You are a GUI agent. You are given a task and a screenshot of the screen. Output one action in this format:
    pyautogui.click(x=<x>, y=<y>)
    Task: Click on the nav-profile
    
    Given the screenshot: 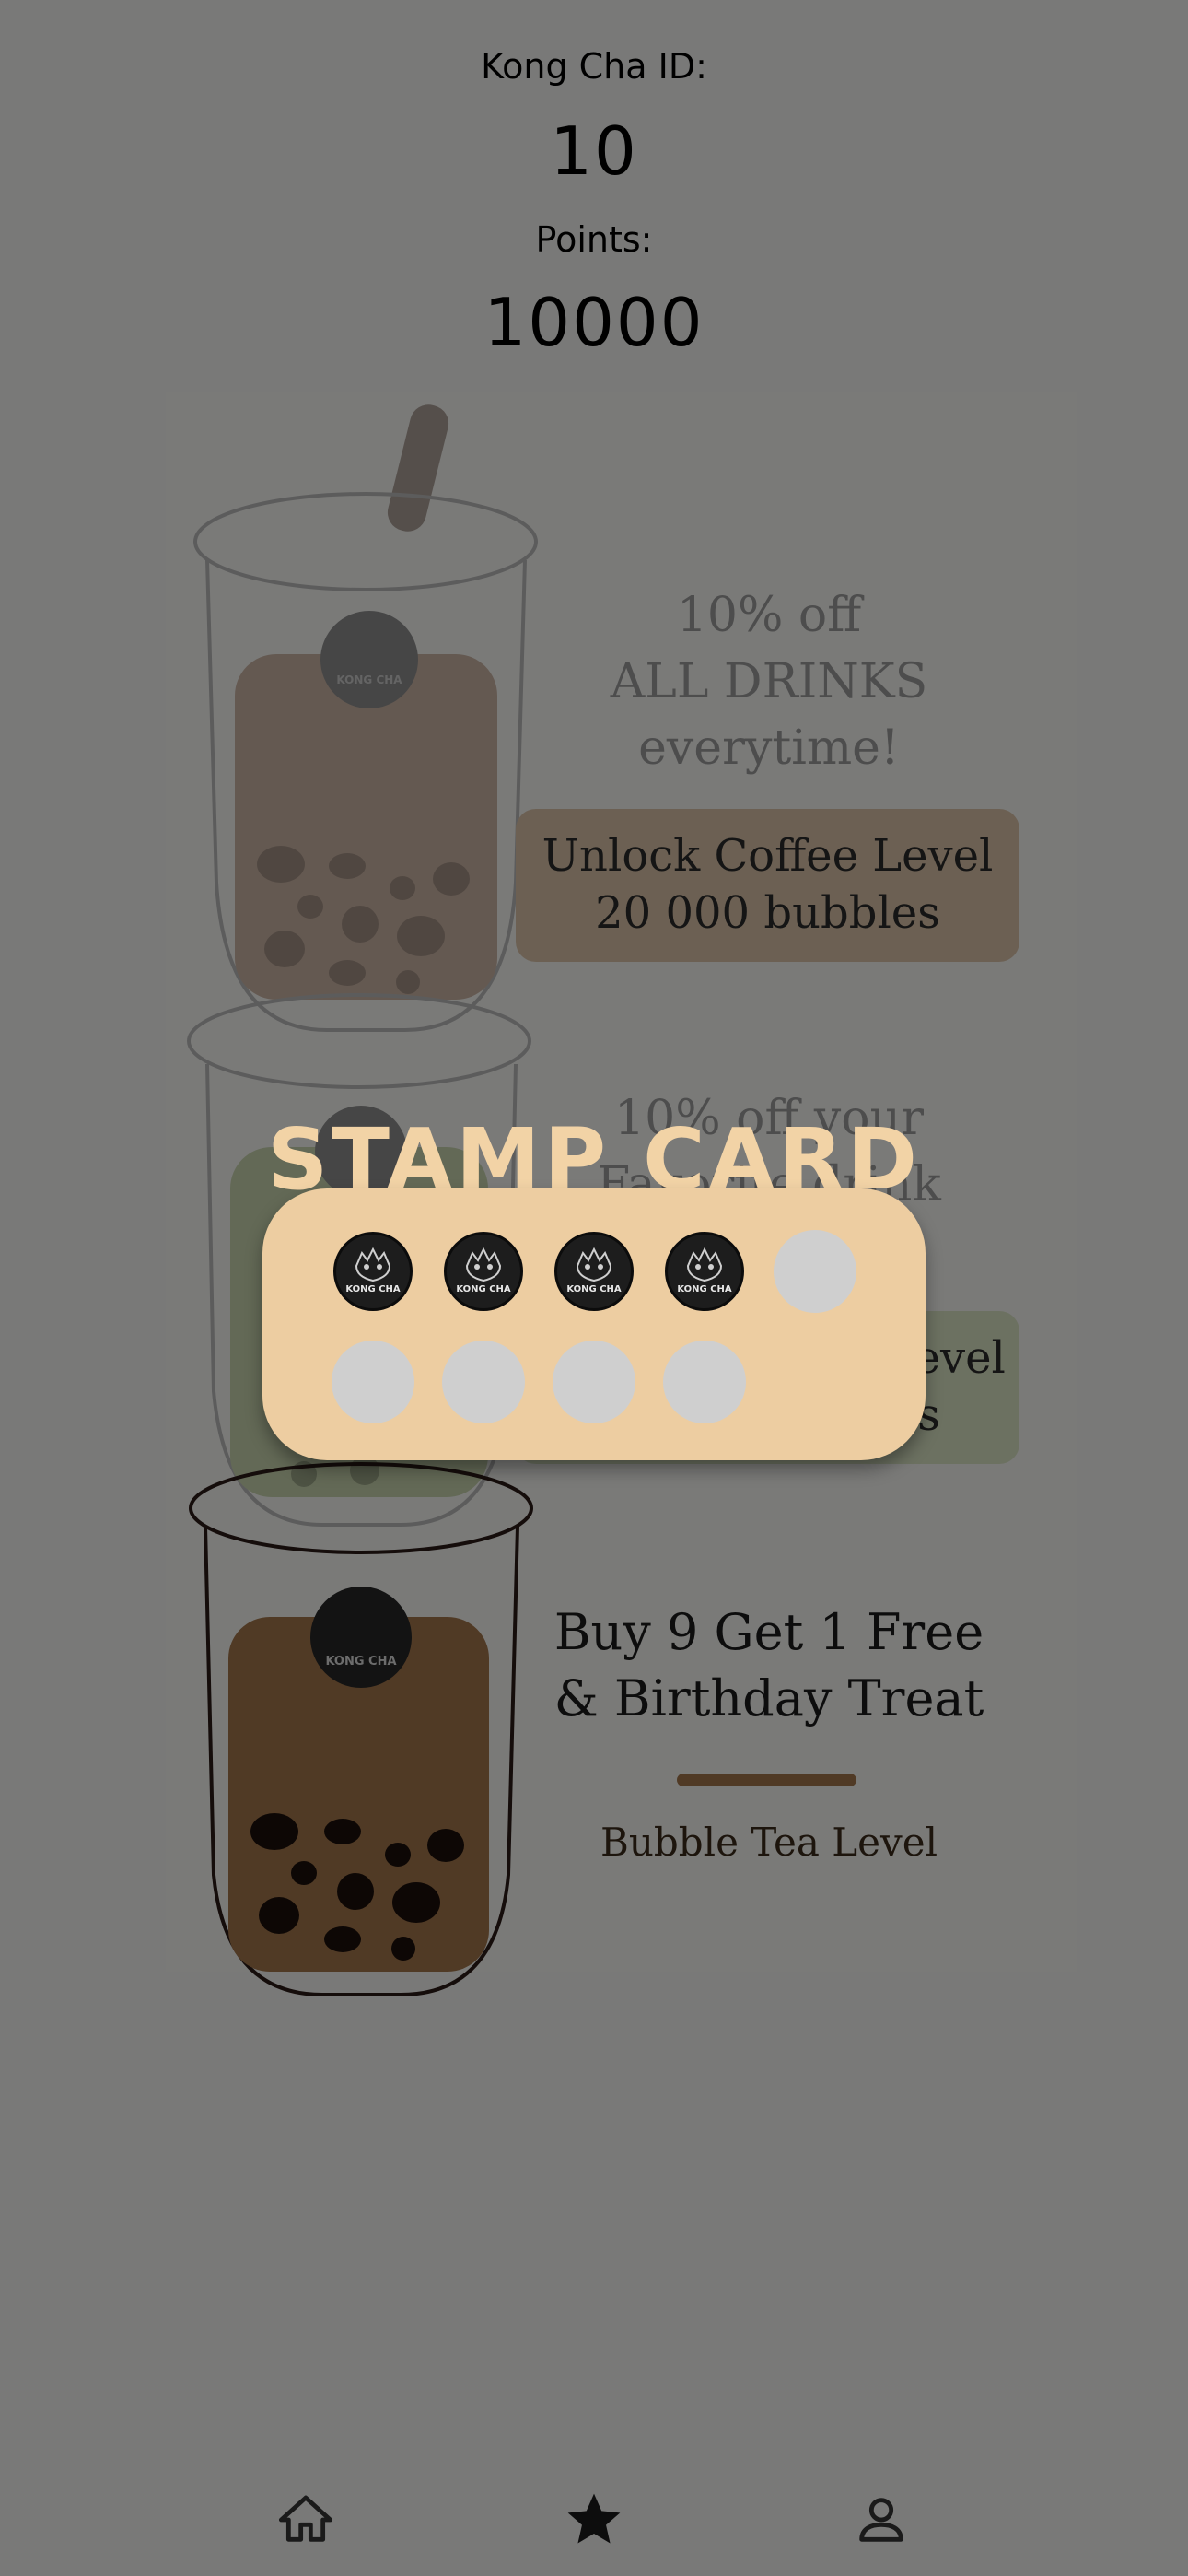 What is the action you would take?
    pyautogui.click(x=881, y=2519)
    